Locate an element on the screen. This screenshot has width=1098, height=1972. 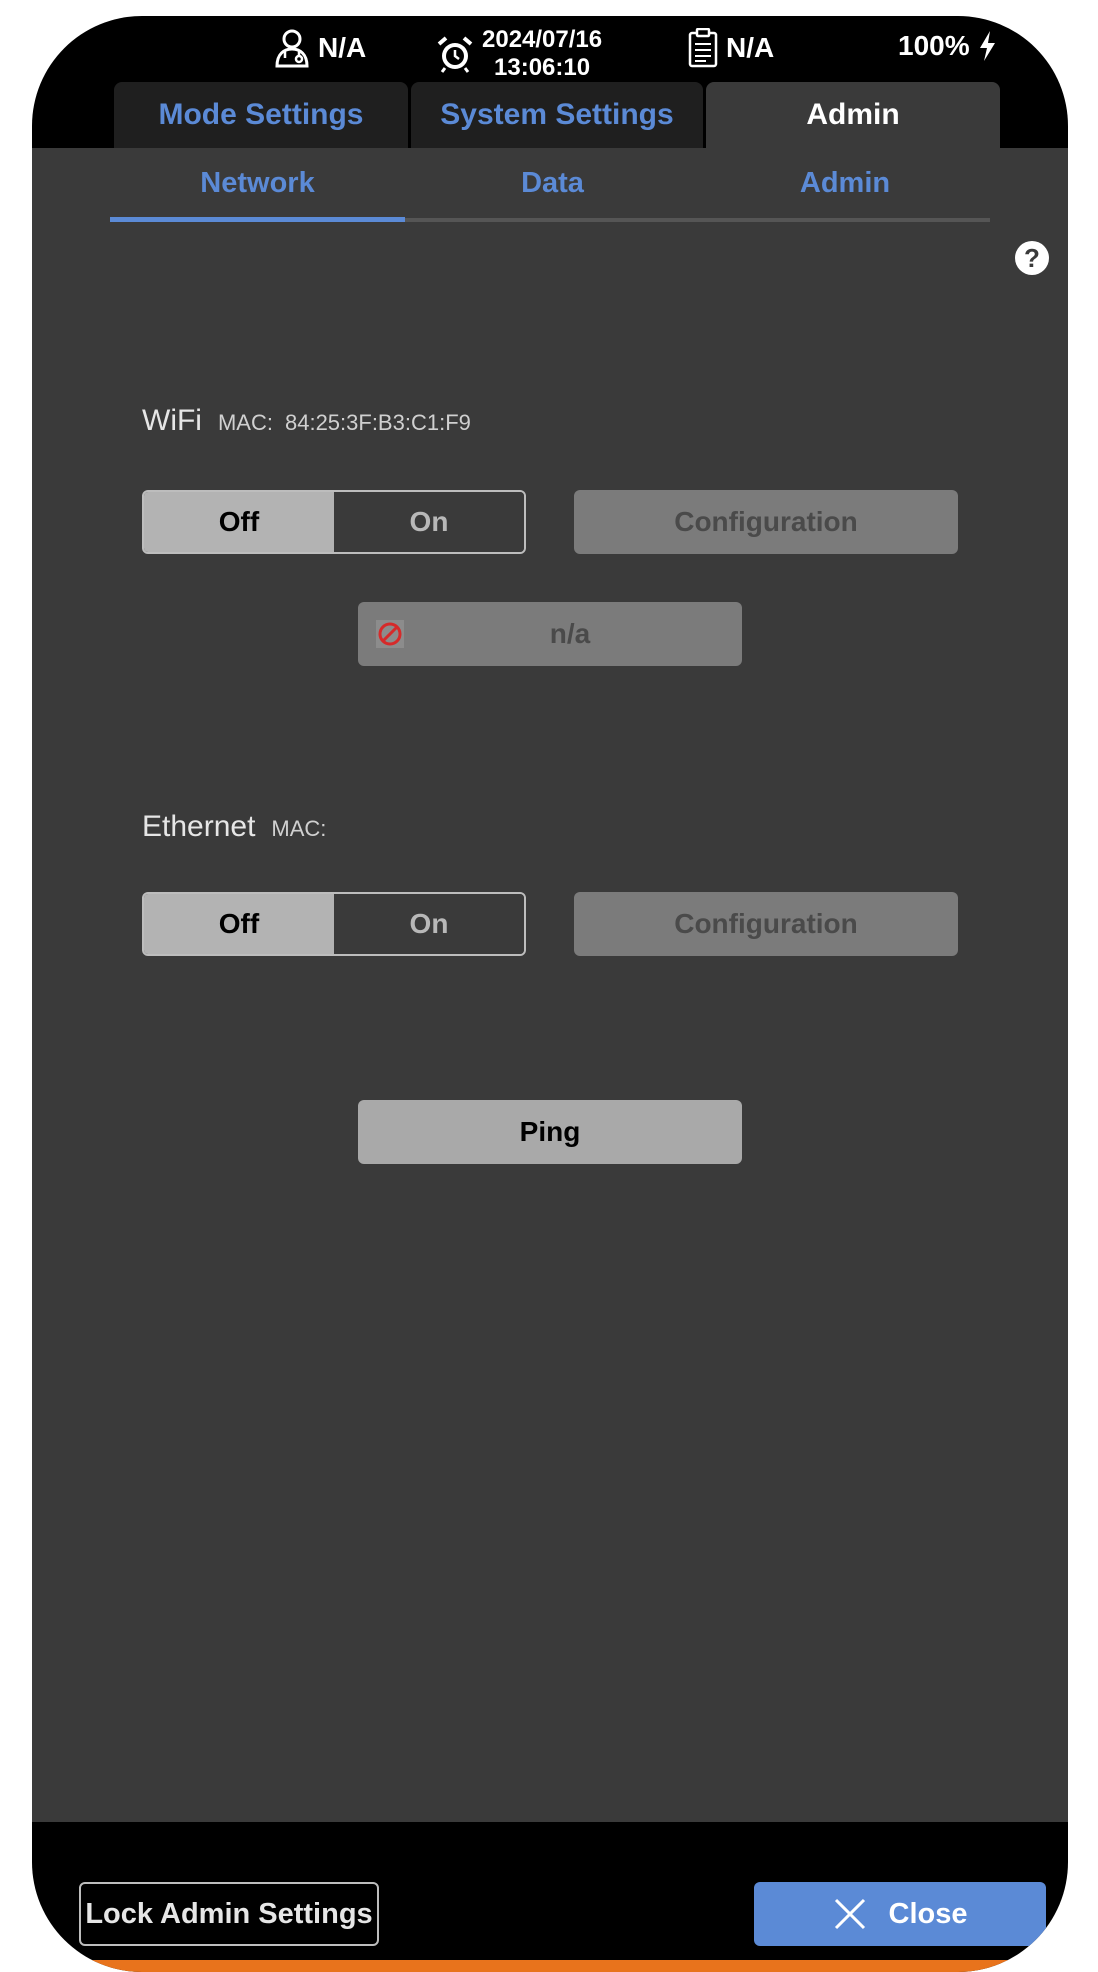
ethernet-configuration-button: Configuration is located at coordinates (766, 924).